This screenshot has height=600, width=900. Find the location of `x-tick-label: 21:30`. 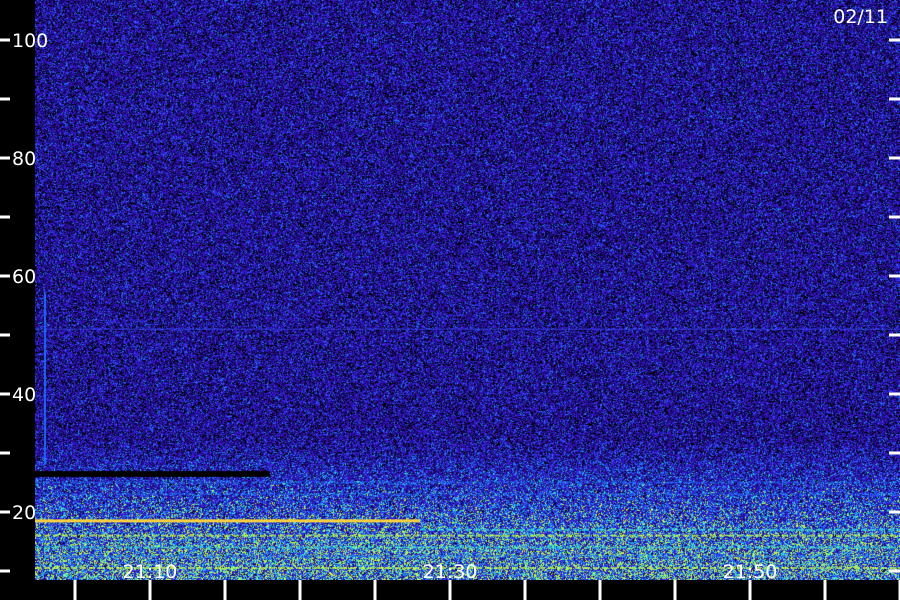

x-tick-label: 21:30 is located at coordinates (450, 572).